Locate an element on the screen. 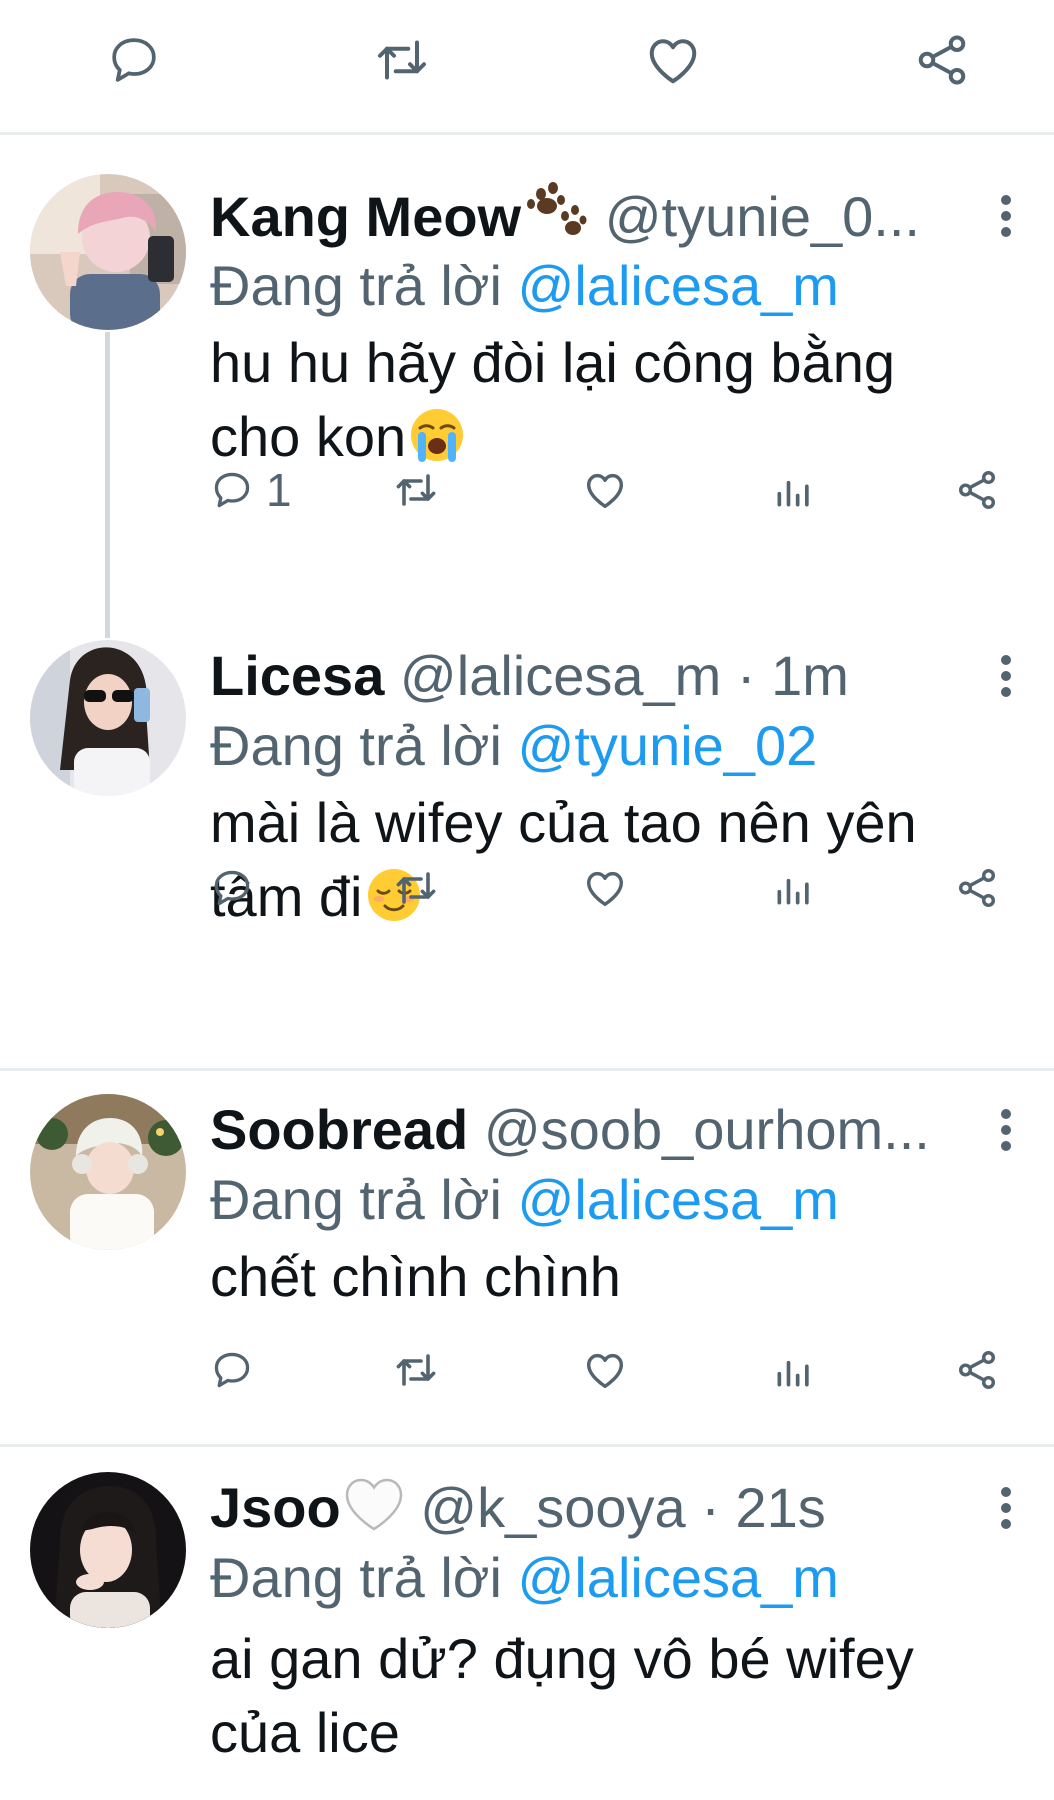 This screenshot has width=1054, height=1800. tweet-text-line: hu hu hãy đòi lại công bằng is located at coordinates (552, 362).